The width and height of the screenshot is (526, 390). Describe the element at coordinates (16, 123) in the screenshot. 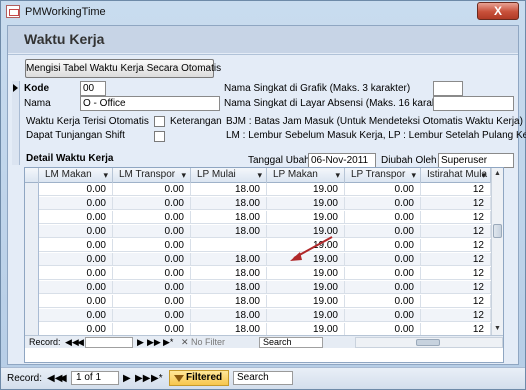

I see `record-selector` at that location.